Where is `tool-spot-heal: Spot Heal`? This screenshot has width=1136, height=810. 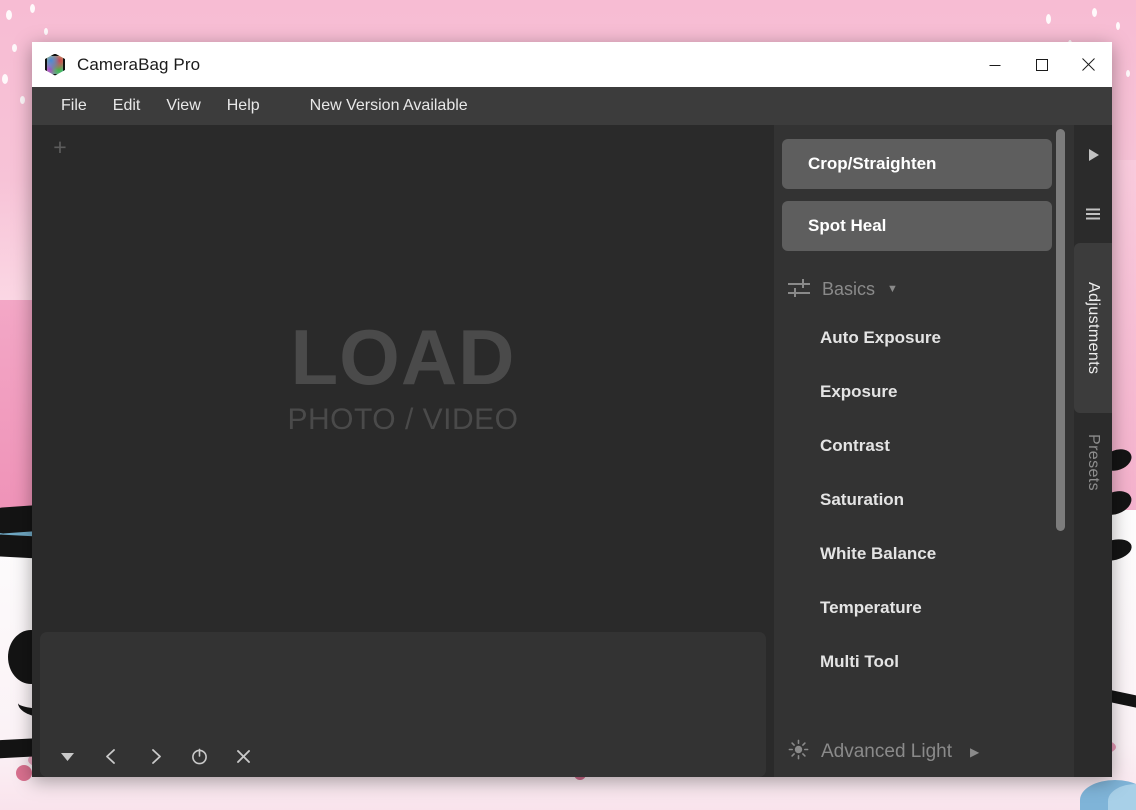 tool-spot-heal: Spot Heal is located at coordinates (917, 226).